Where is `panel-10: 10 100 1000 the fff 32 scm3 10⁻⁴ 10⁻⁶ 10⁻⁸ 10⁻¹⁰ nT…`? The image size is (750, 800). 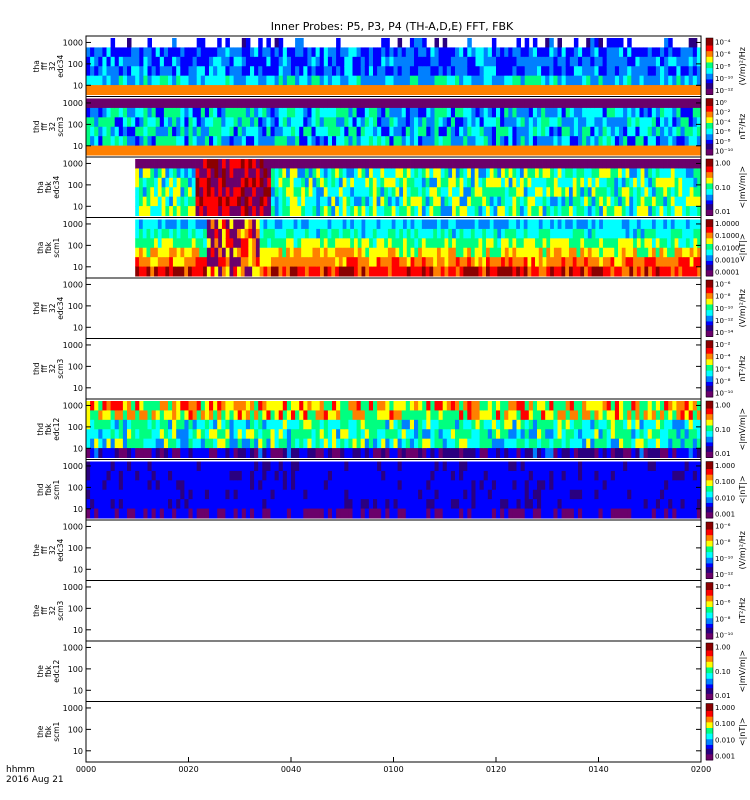 panel-10: 10 100 1000 the fff 32 scm3 10⁻⁴ 10⁻⁶ 10⁻⁸ 10⁻¹⁰ nT… is located at coordinates (389, 611).